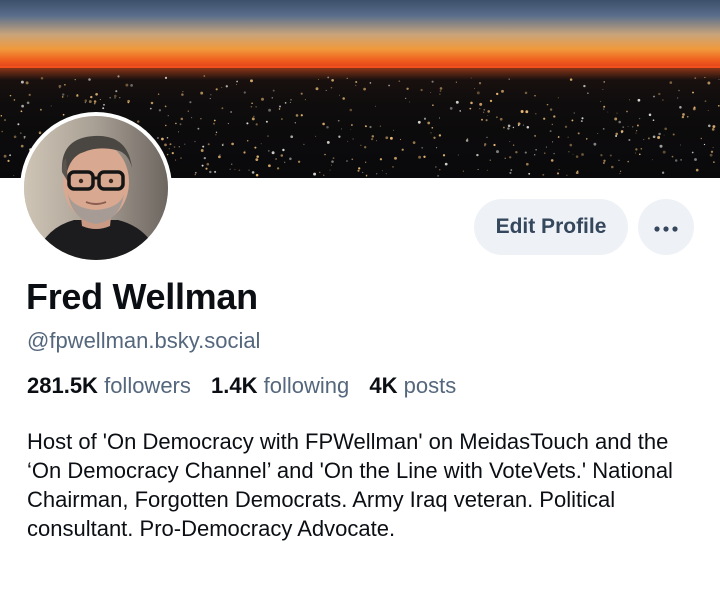  What do you see at coordinates (62, 385) in the screenshot?
I see `followers-count: 281.5K` at bounding box center [62, 385].